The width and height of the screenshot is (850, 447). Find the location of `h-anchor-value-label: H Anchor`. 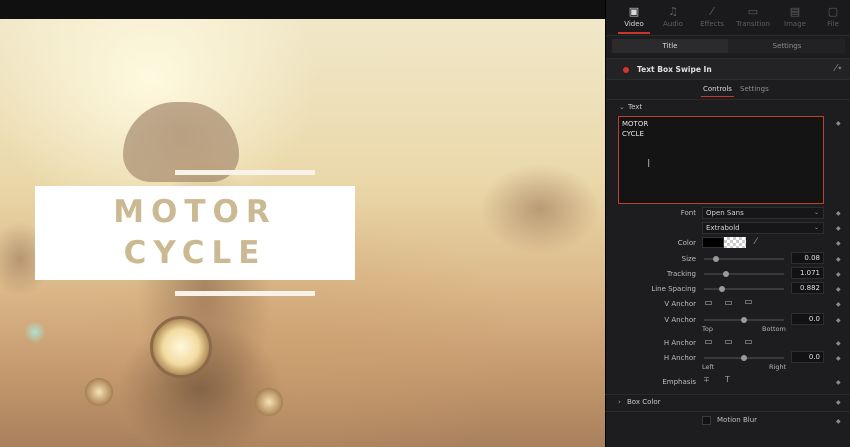

h-anchor-value-label: H Anchor is located at coordinates (679, 358).